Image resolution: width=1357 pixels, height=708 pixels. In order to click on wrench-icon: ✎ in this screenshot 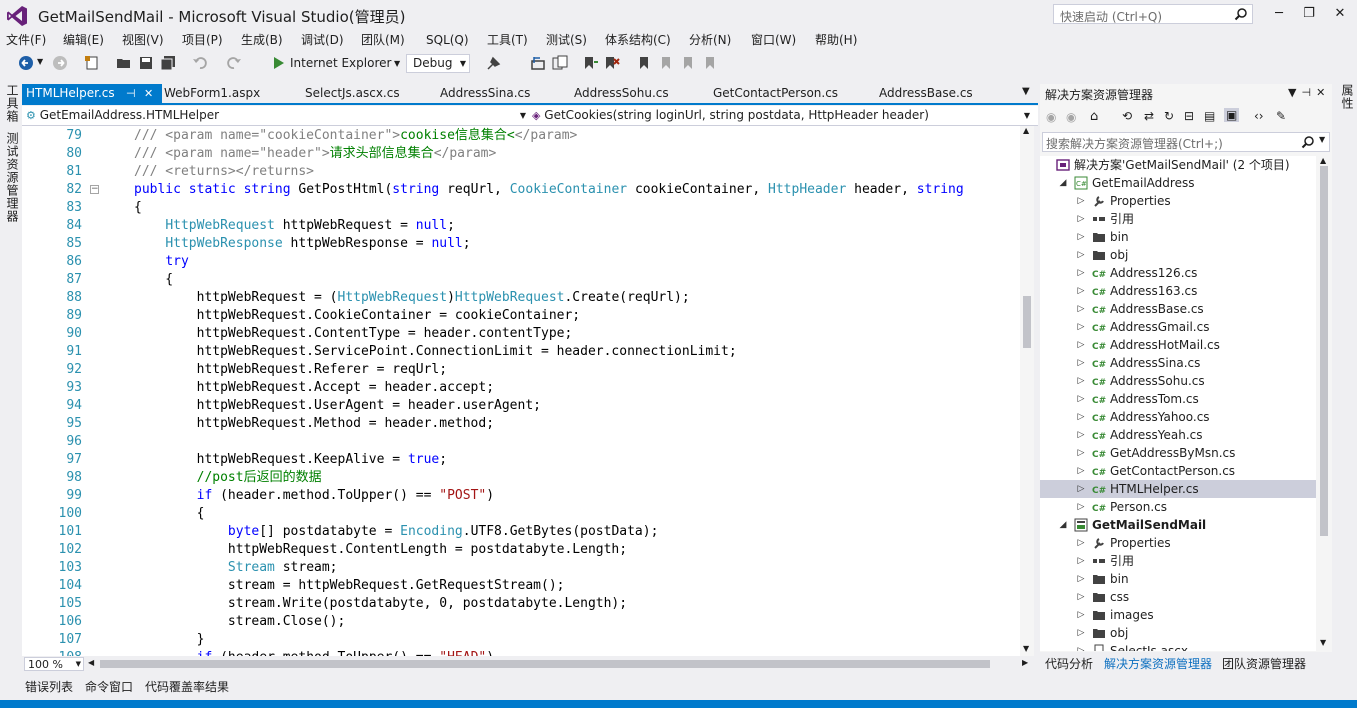, I will do `click(1281, 116)`.